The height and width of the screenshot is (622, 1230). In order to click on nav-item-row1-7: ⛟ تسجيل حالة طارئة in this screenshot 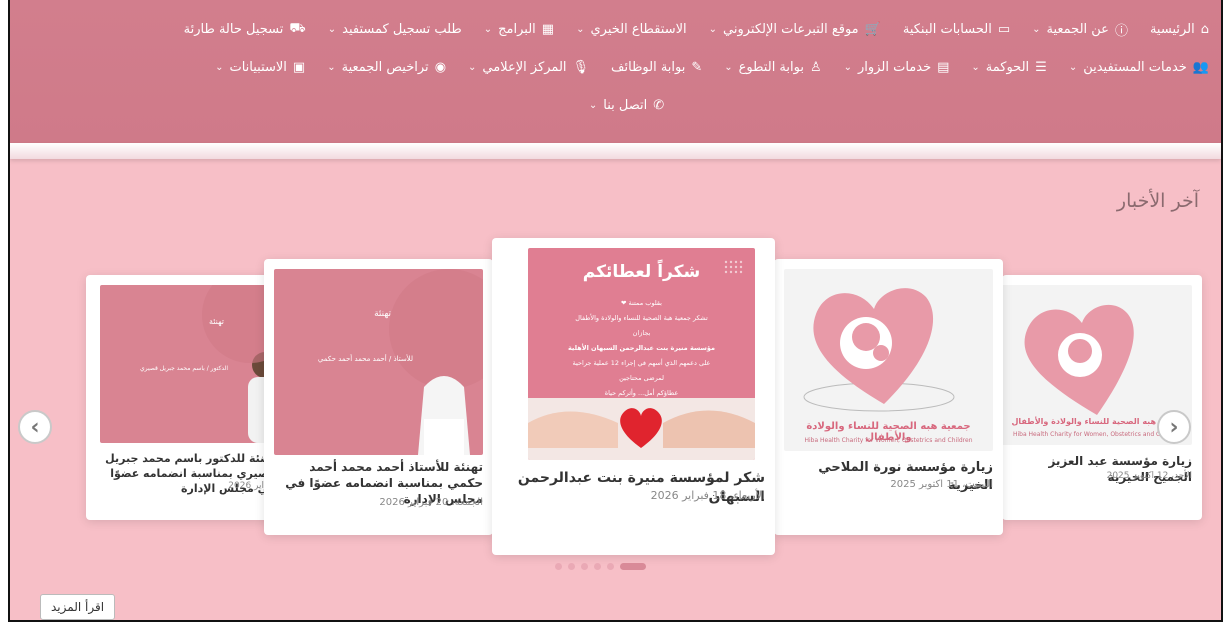, I will do `click(245, 29)`.